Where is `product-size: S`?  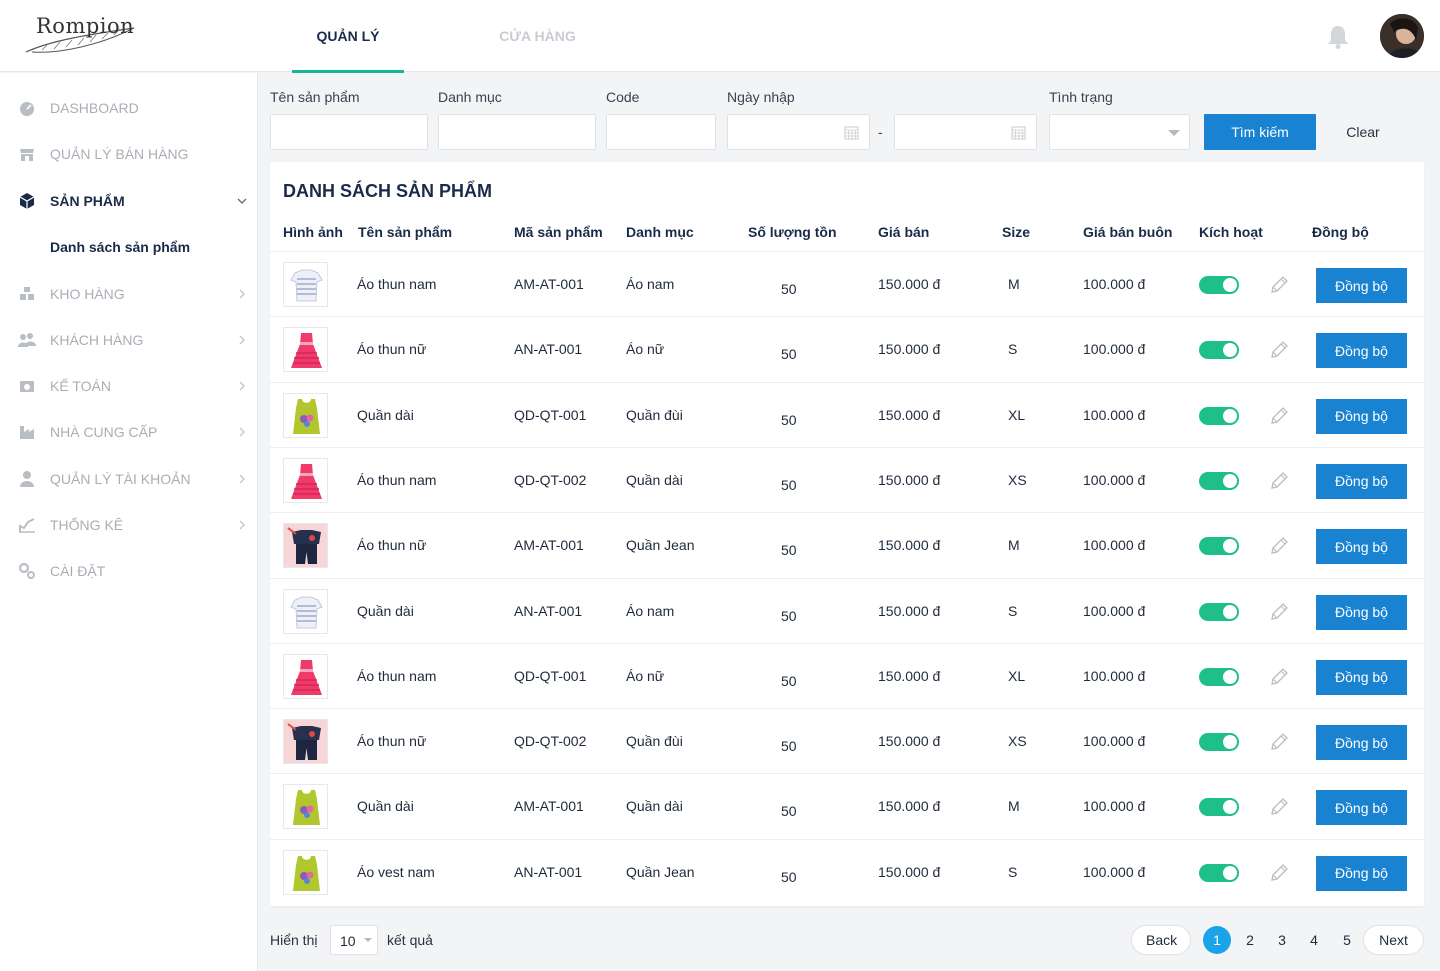 product-size: S is located at coordinates (1013, 349).